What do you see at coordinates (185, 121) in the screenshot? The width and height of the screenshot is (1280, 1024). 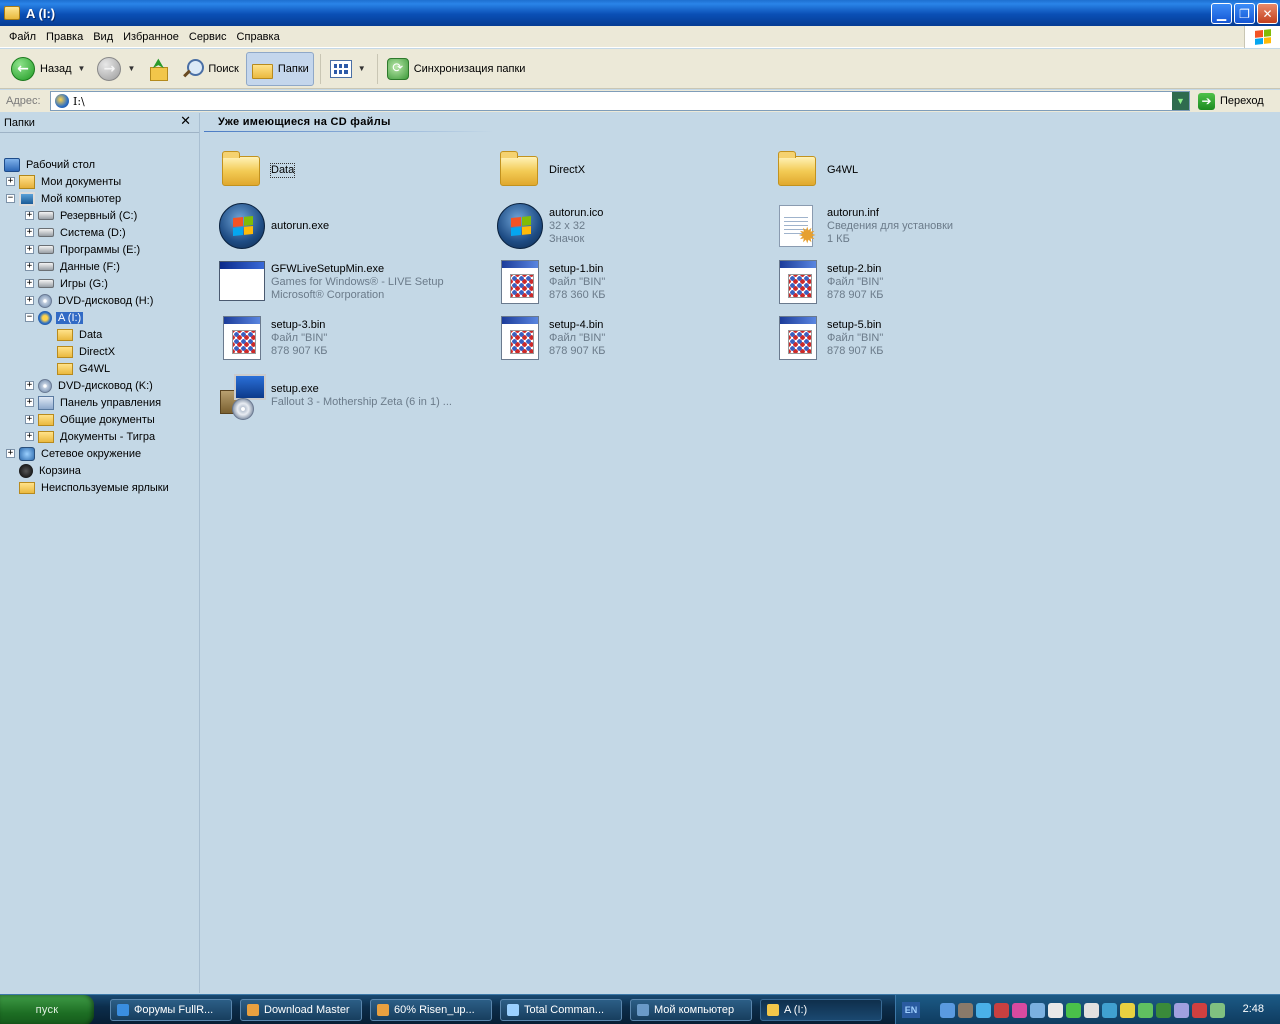 I see `close-icon: ✕` at bounding box center [185, 121].